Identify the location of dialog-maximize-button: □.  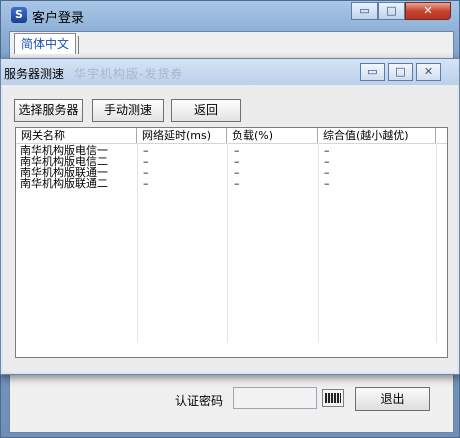
(400, 72).